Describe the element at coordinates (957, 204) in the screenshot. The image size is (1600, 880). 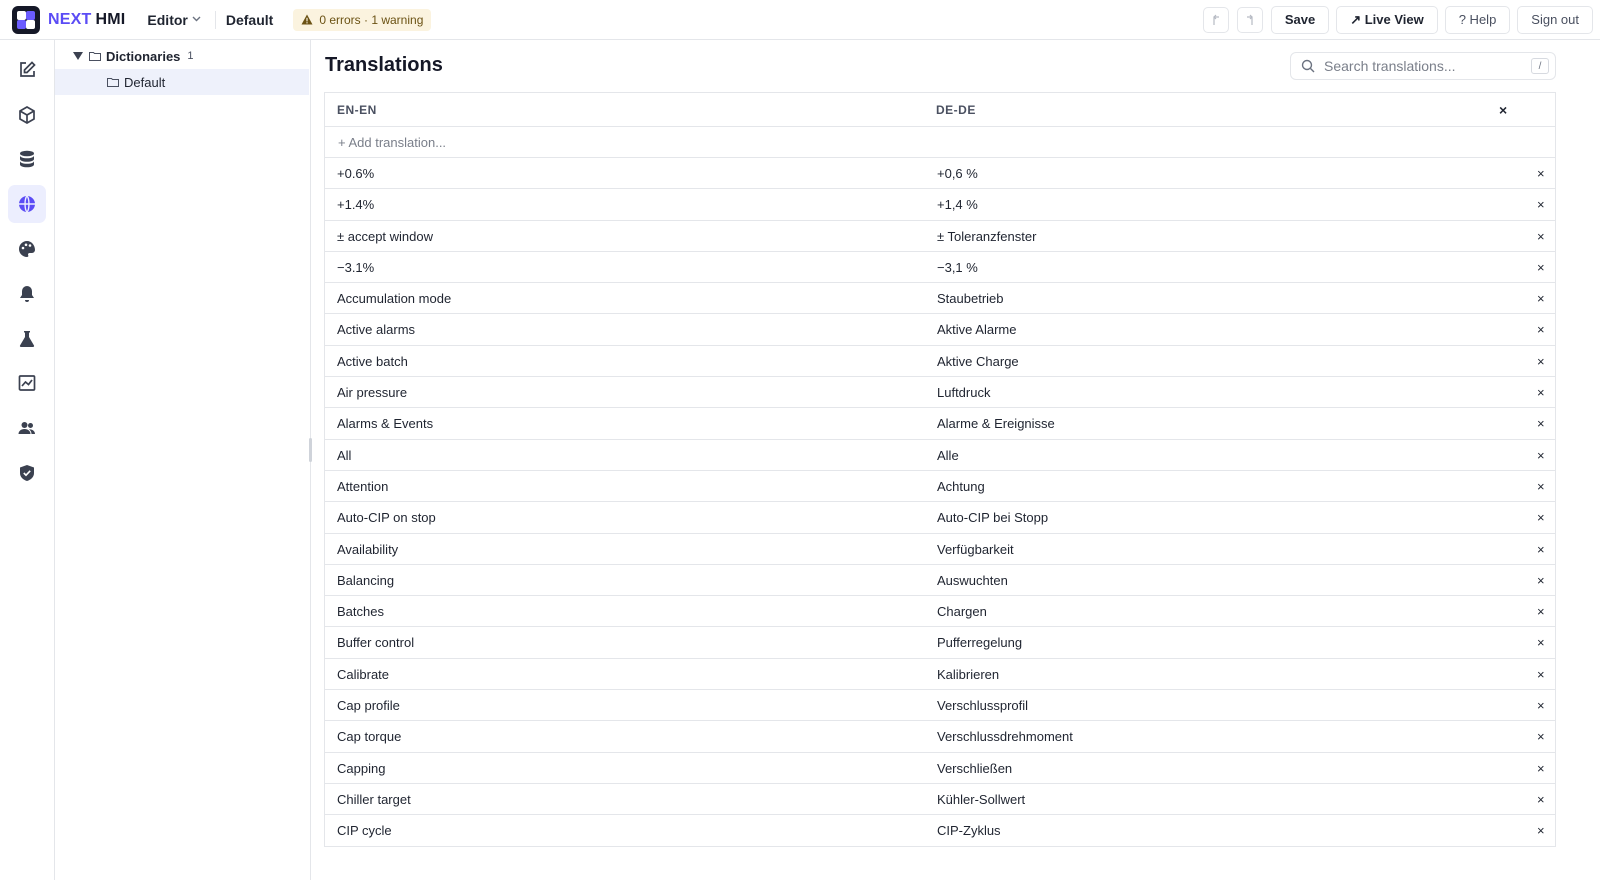
I see `cell-de: +1,4 %` at that location.